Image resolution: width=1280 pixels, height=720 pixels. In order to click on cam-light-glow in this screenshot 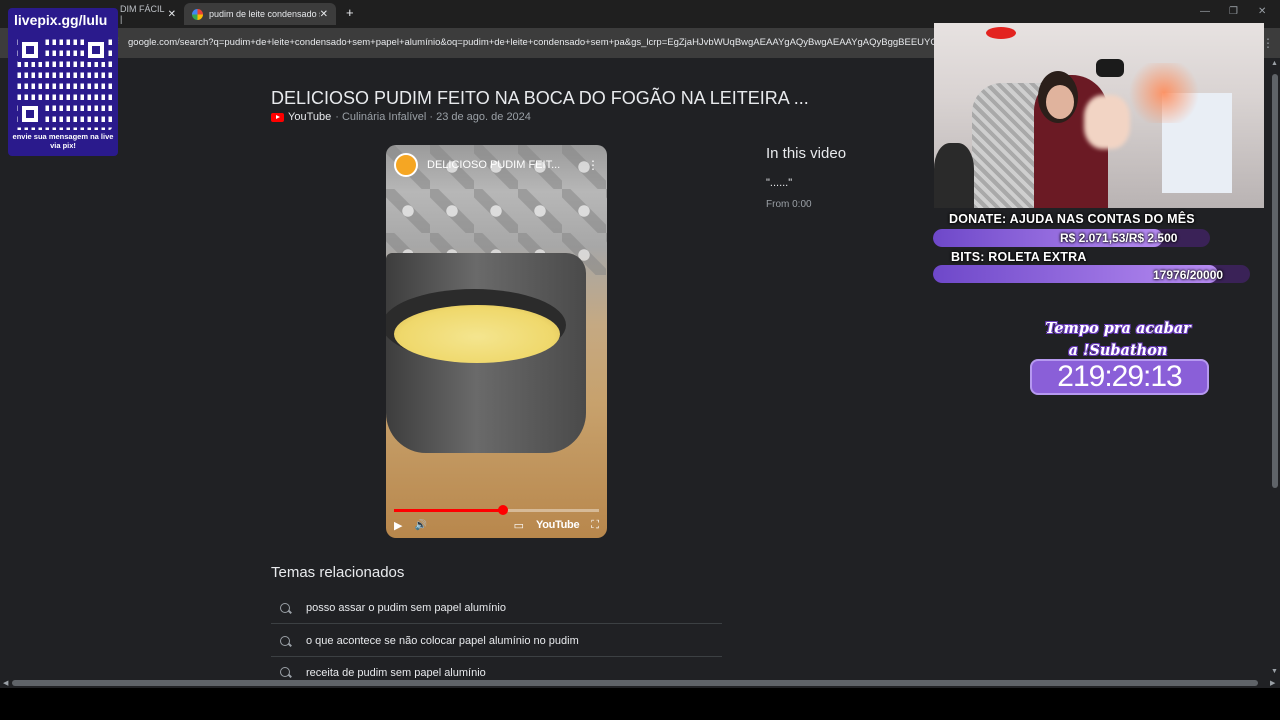, I will do `click(1164, 93)`.